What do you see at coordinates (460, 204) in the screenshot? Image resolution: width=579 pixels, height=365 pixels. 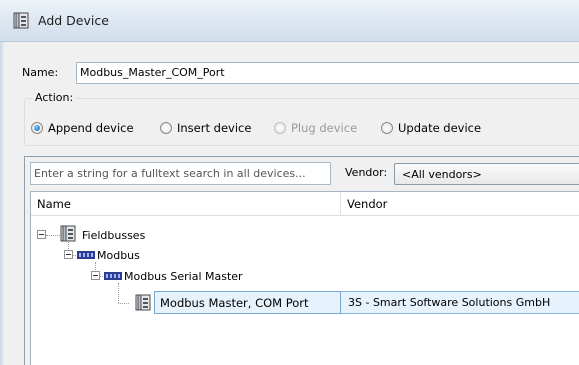 I see `column-header-vendor: Vendor` at bounding box center [460, 204].